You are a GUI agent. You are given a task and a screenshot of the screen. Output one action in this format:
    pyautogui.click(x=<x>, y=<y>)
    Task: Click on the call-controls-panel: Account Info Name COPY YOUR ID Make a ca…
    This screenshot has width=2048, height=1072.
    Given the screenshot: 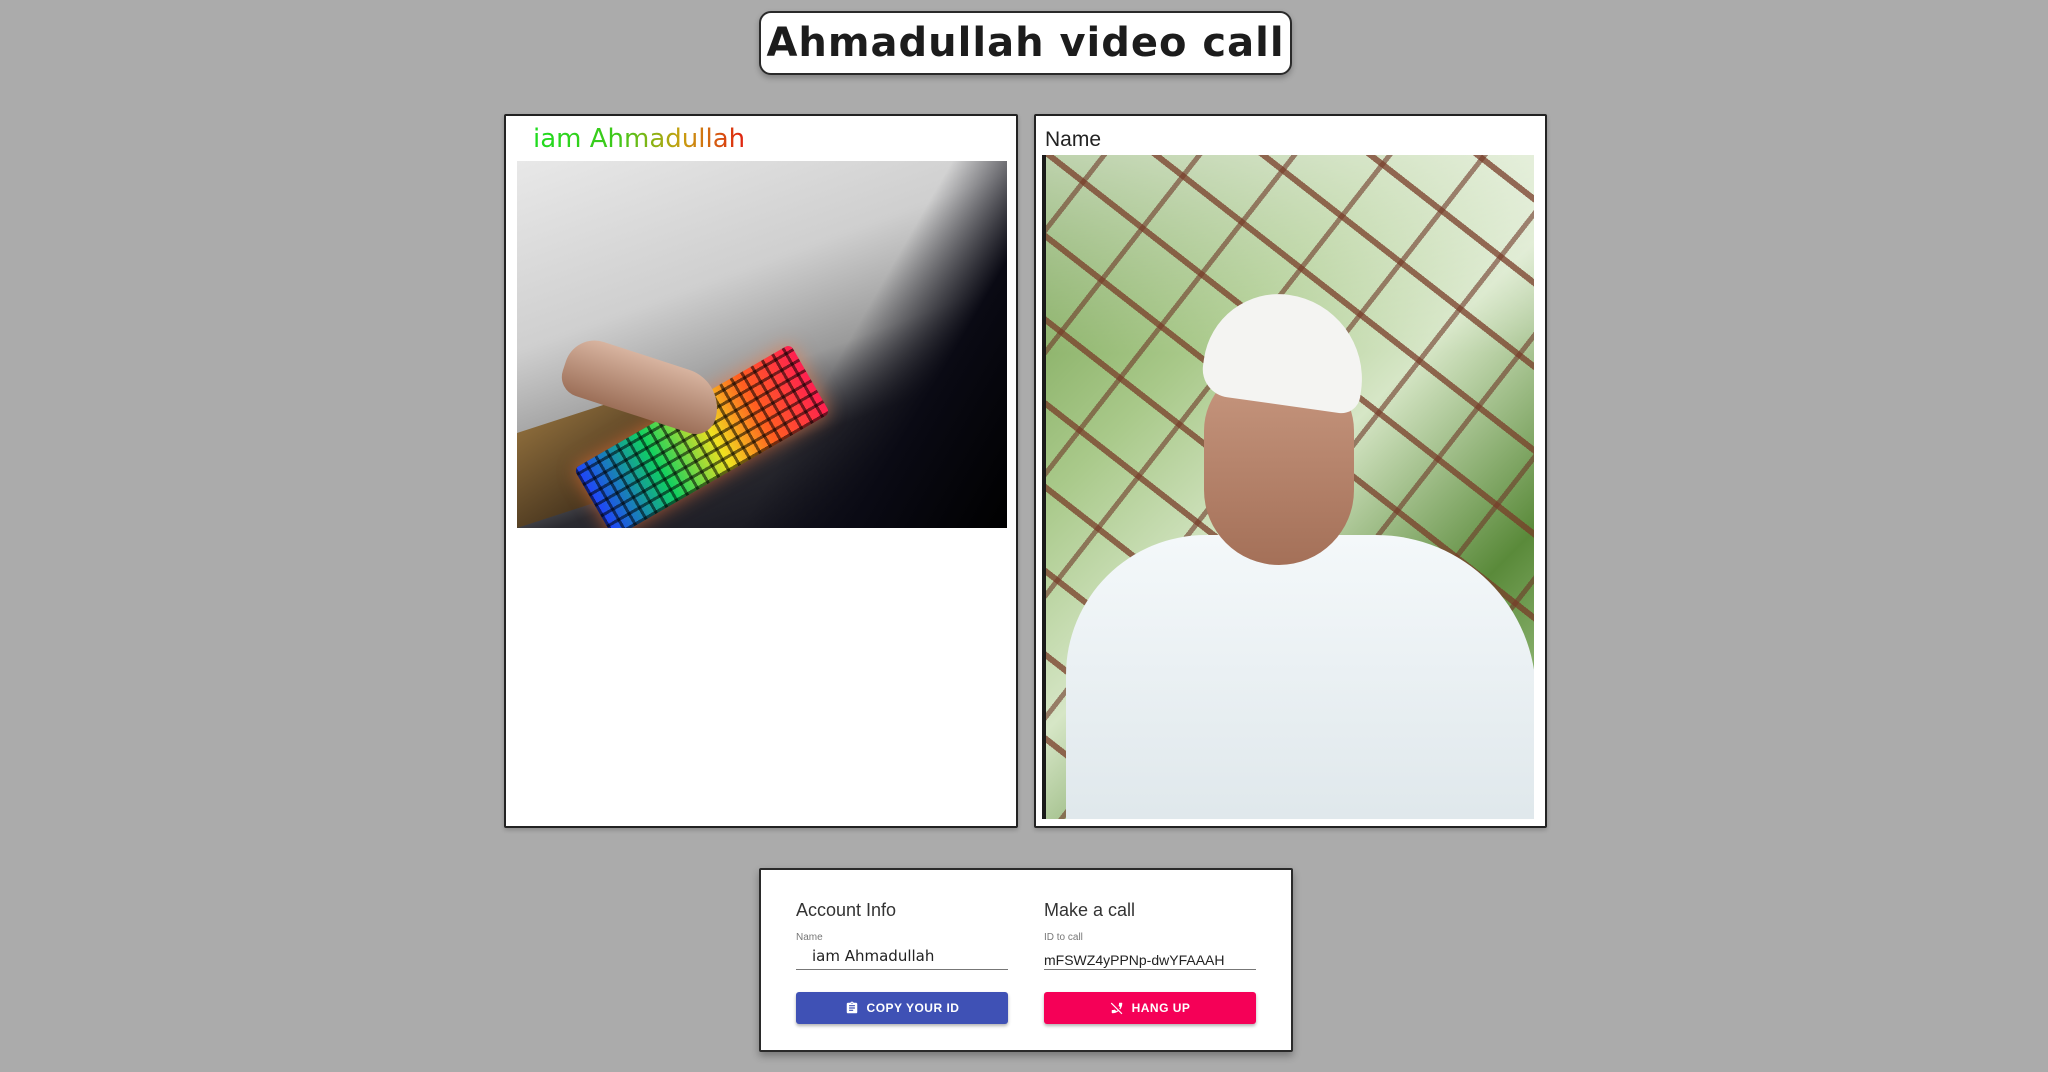 What is the action you would take?
    pyautogui.click(x=1026, y=960)
    